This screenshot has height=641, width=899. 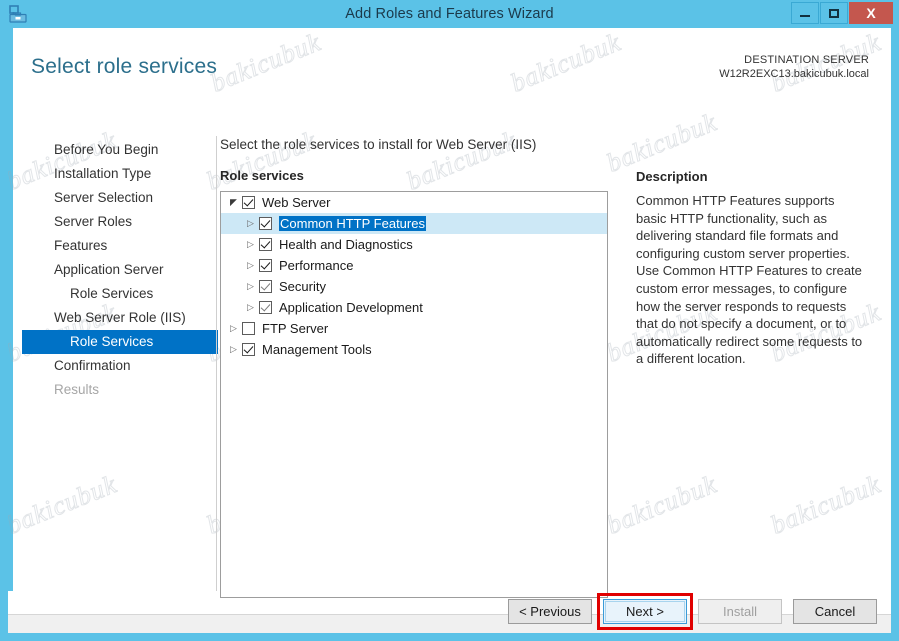 What do you see at coordinates (248, 349) in the screenshot?
I see `checkbox-management-tools` at bounding box center [248, 349].